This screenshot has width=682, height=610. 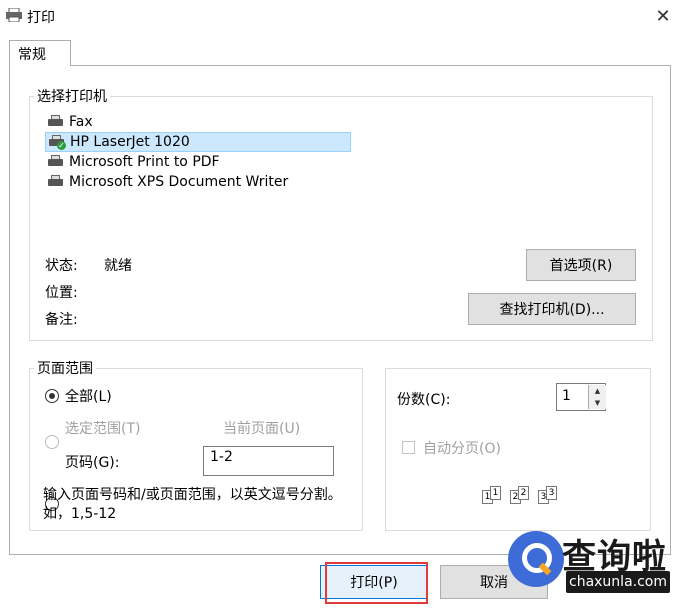 I want to click on printer-item-ms-pdf: Microsoft Print to PDF, so click(x=200, y=162).